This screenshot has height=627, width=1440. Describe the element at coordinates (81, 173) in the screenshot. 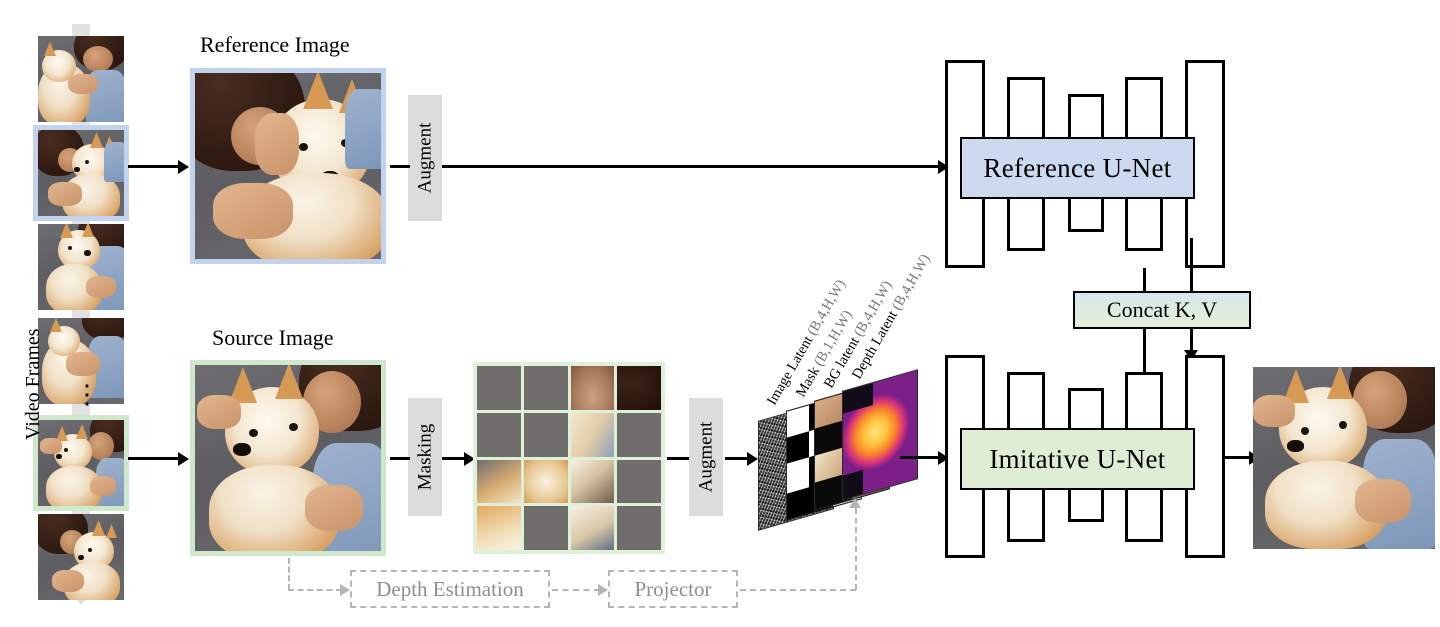

I see `video-frame-2-selected-reference` at that location.